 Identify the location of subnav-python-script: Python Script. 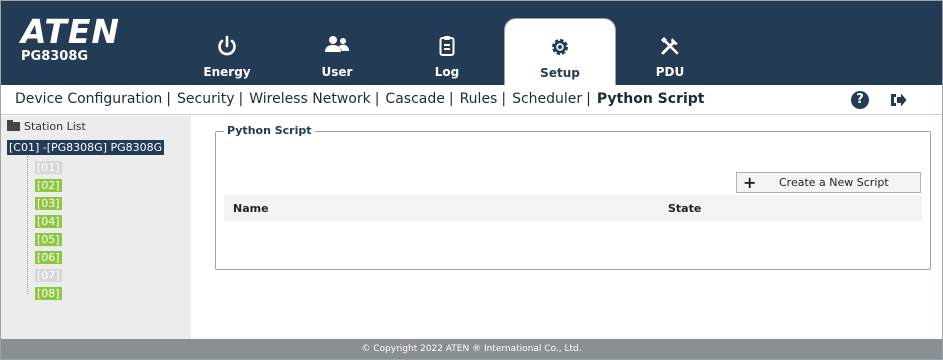
(651, 99).